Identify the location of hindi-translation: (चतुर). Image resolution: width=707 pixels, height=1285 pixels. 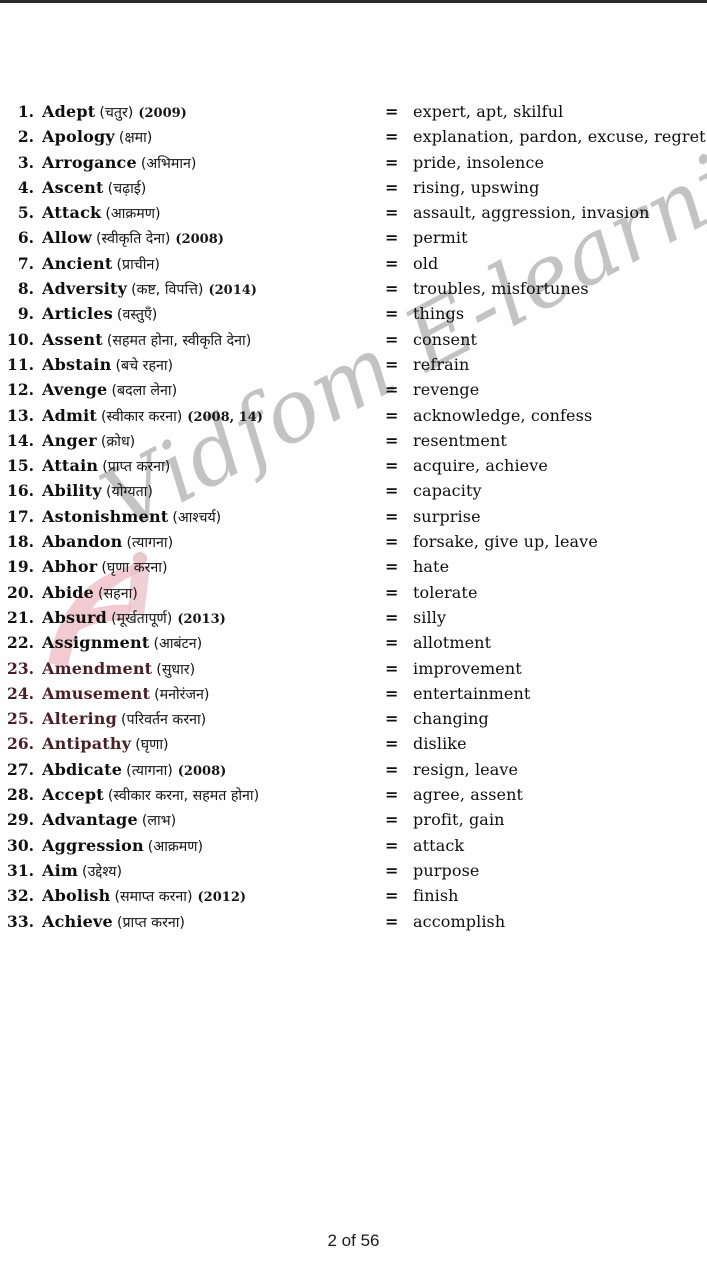
(116, 113).